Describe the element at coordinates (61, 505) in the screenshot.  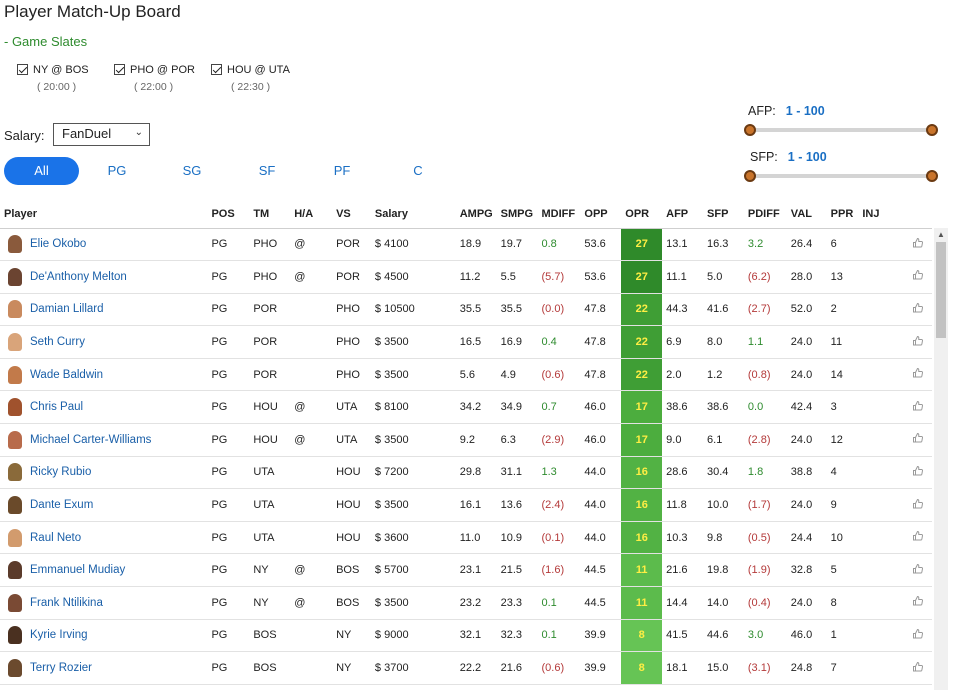
I see `player-name-link: Dante Exum` at that location.